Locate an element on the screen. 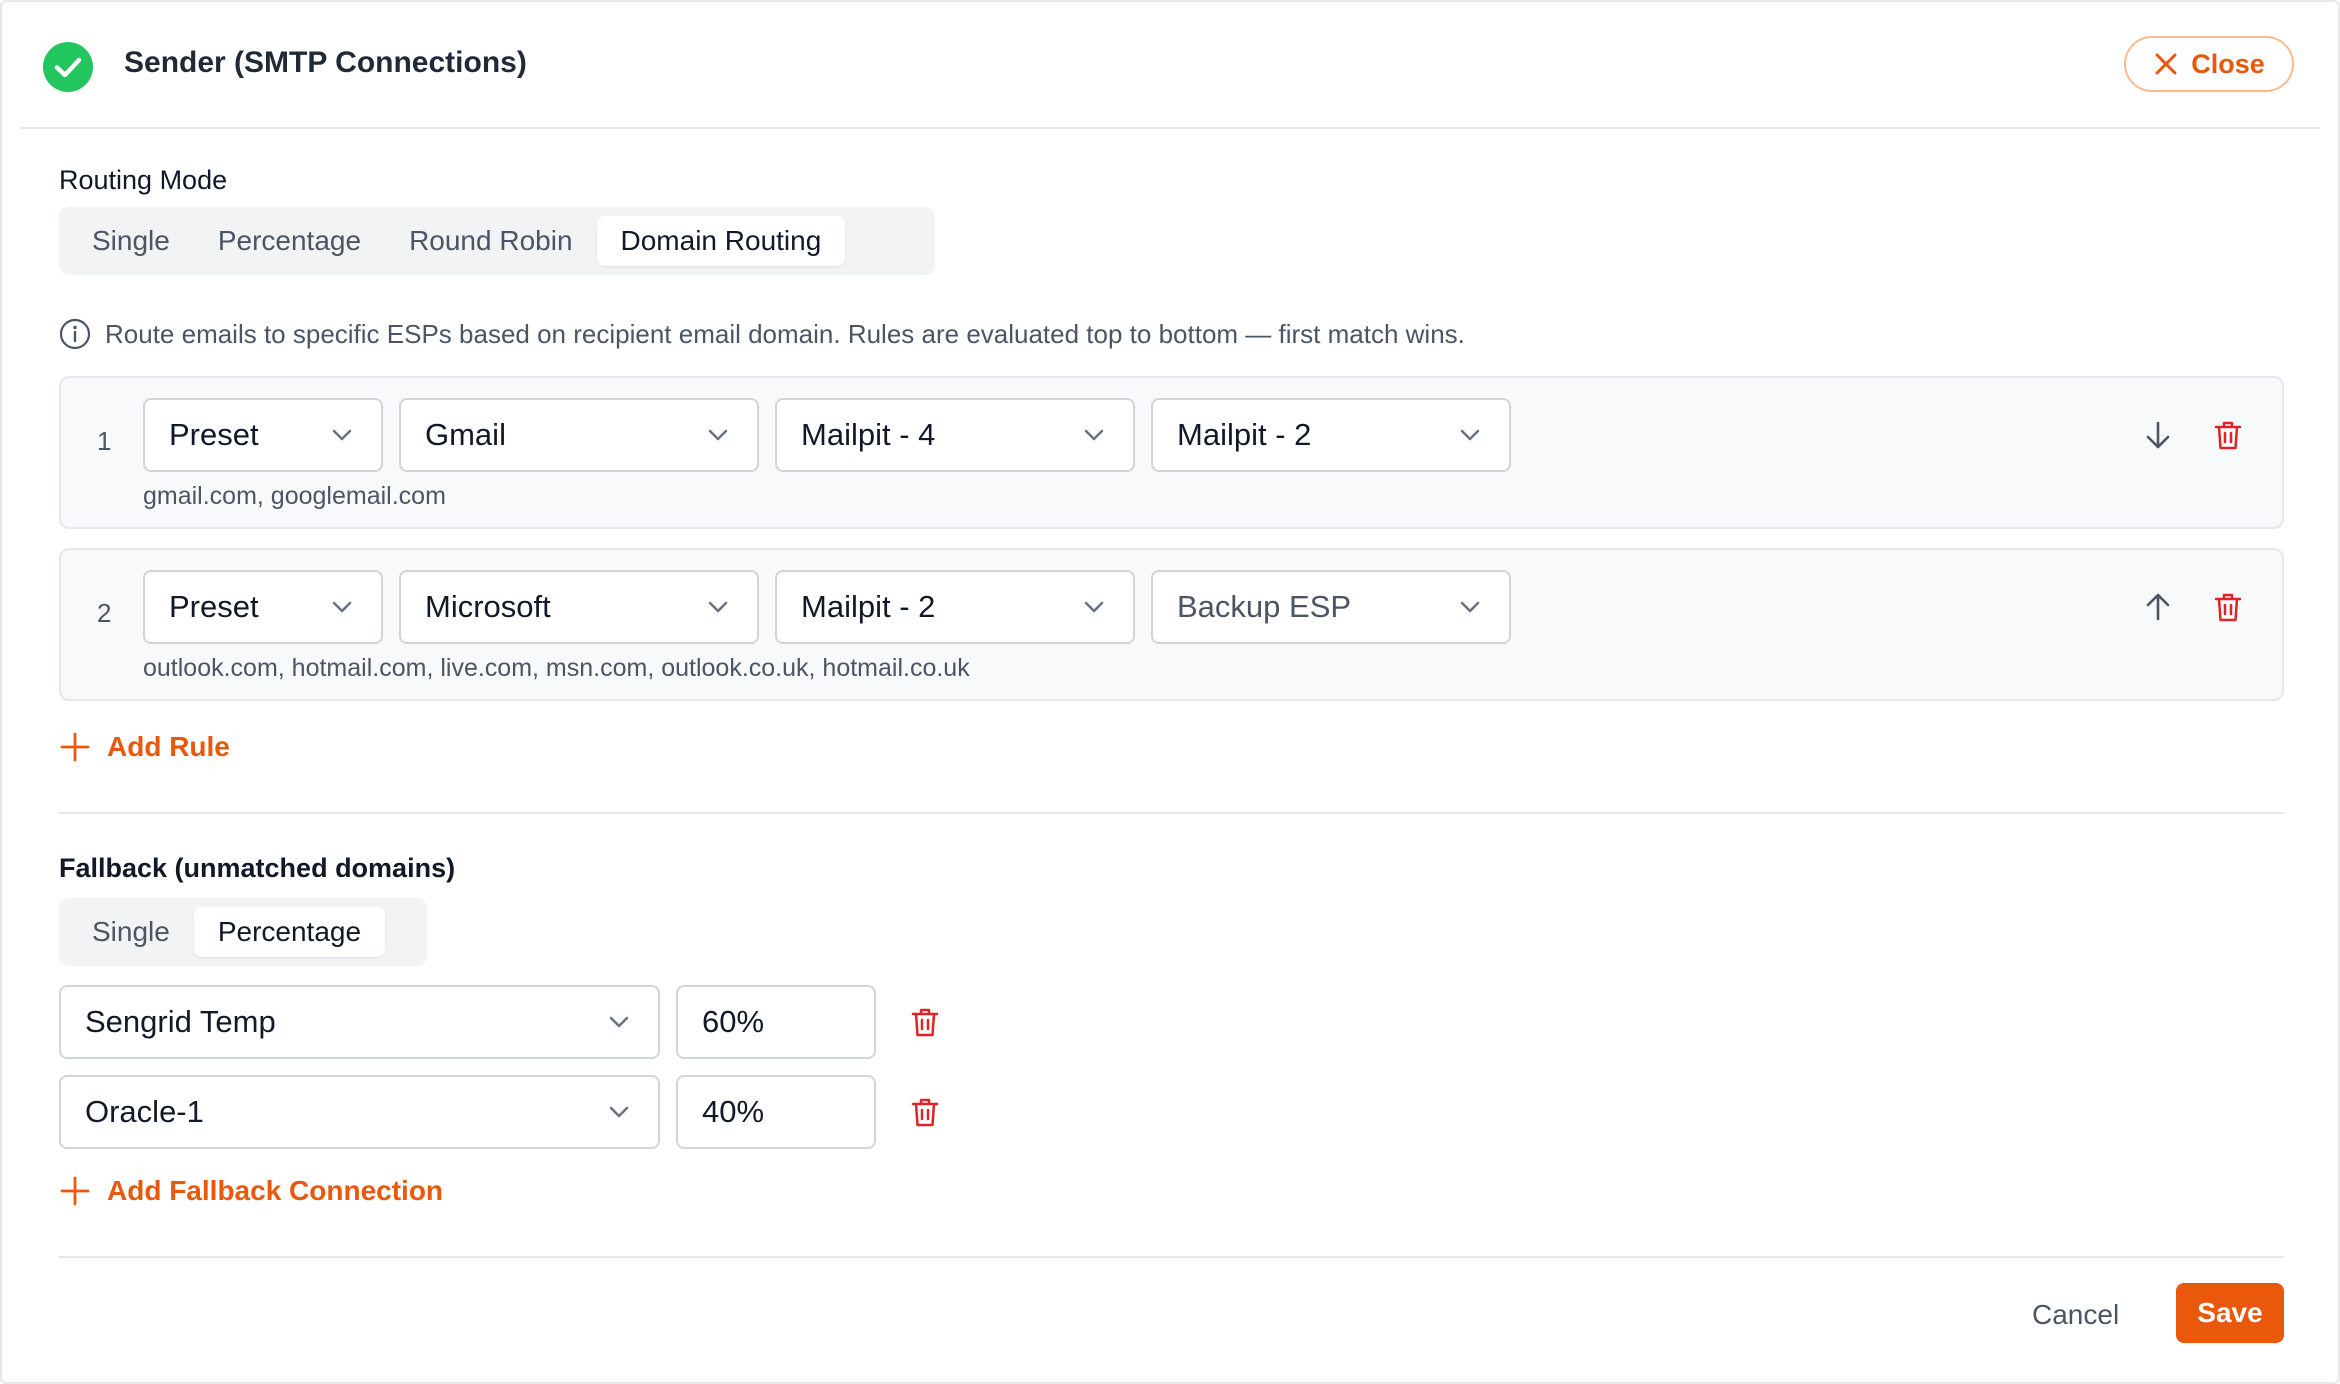  rule-number: 1 is located at coordinates (104, 441).